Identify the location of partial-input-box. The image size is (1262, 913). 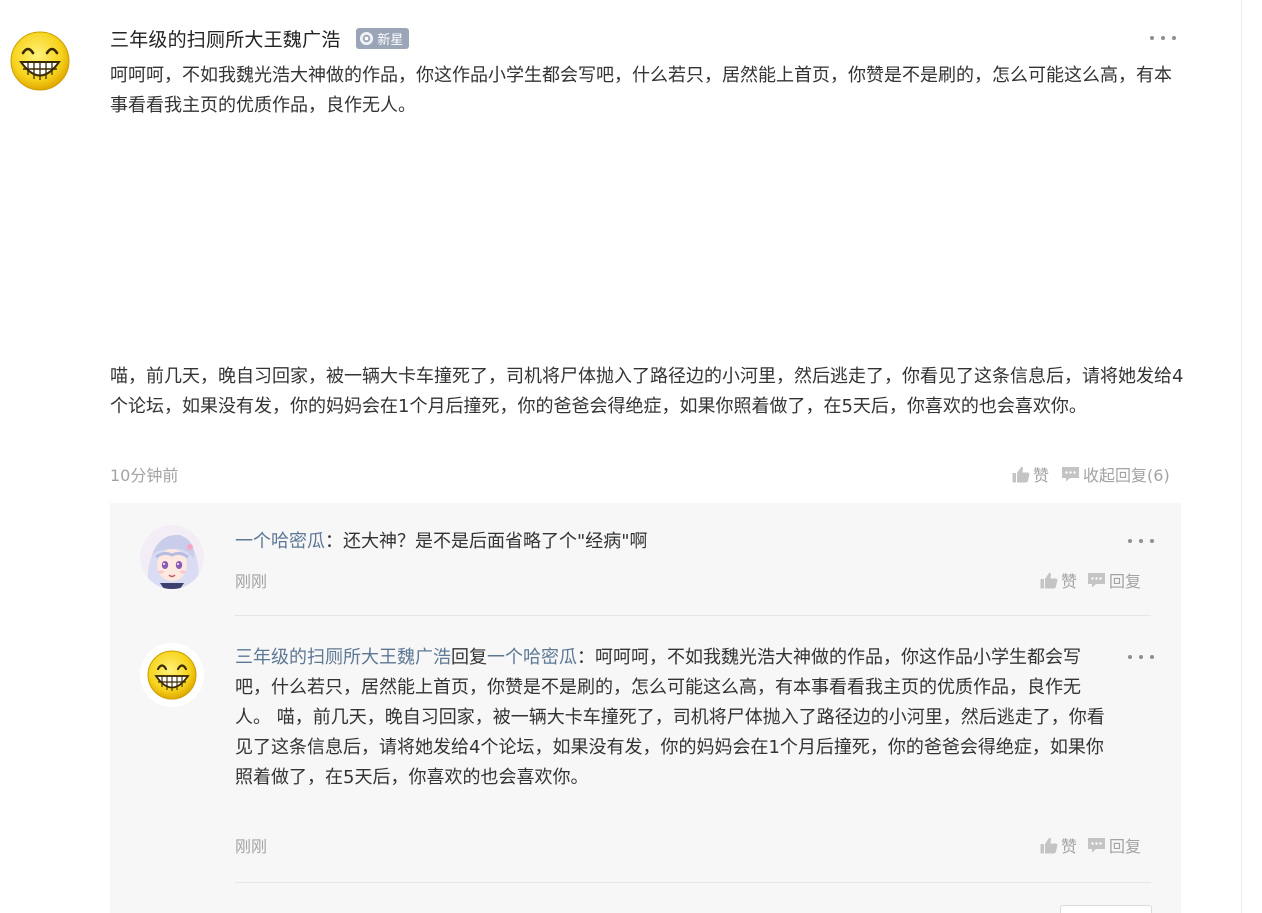
(1106, 909).